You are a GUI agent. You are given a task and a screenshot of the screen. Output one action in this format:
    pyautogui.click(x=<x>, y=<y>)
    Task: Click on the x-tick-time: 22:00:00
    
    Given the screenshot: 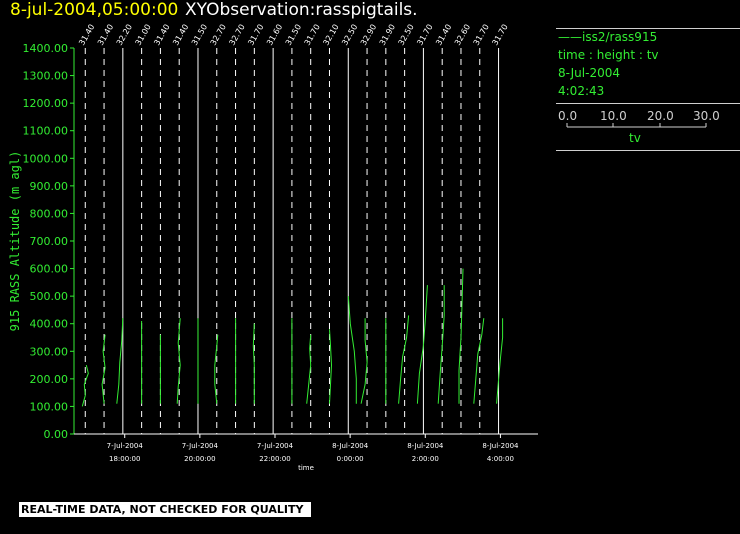 What is the action you would take?
    pyautogui.click(x=274, y=459)
    